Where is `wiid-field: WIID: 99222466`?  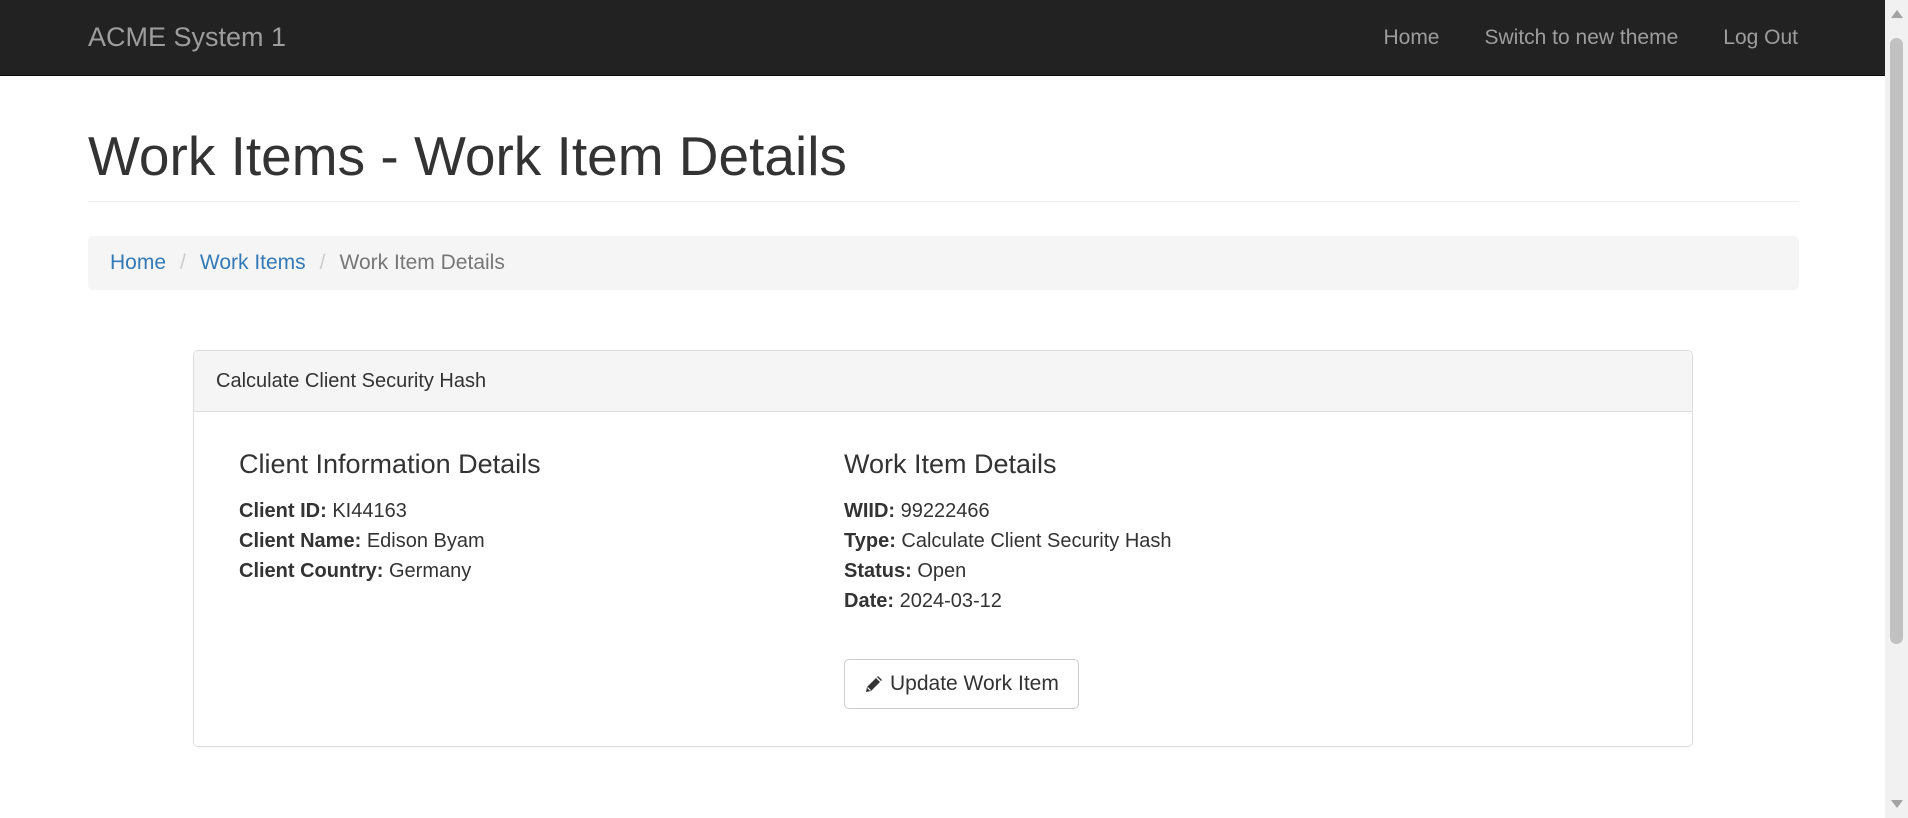
wiid-field: WIID: 99222466 is located at coordinates (1008, 511).